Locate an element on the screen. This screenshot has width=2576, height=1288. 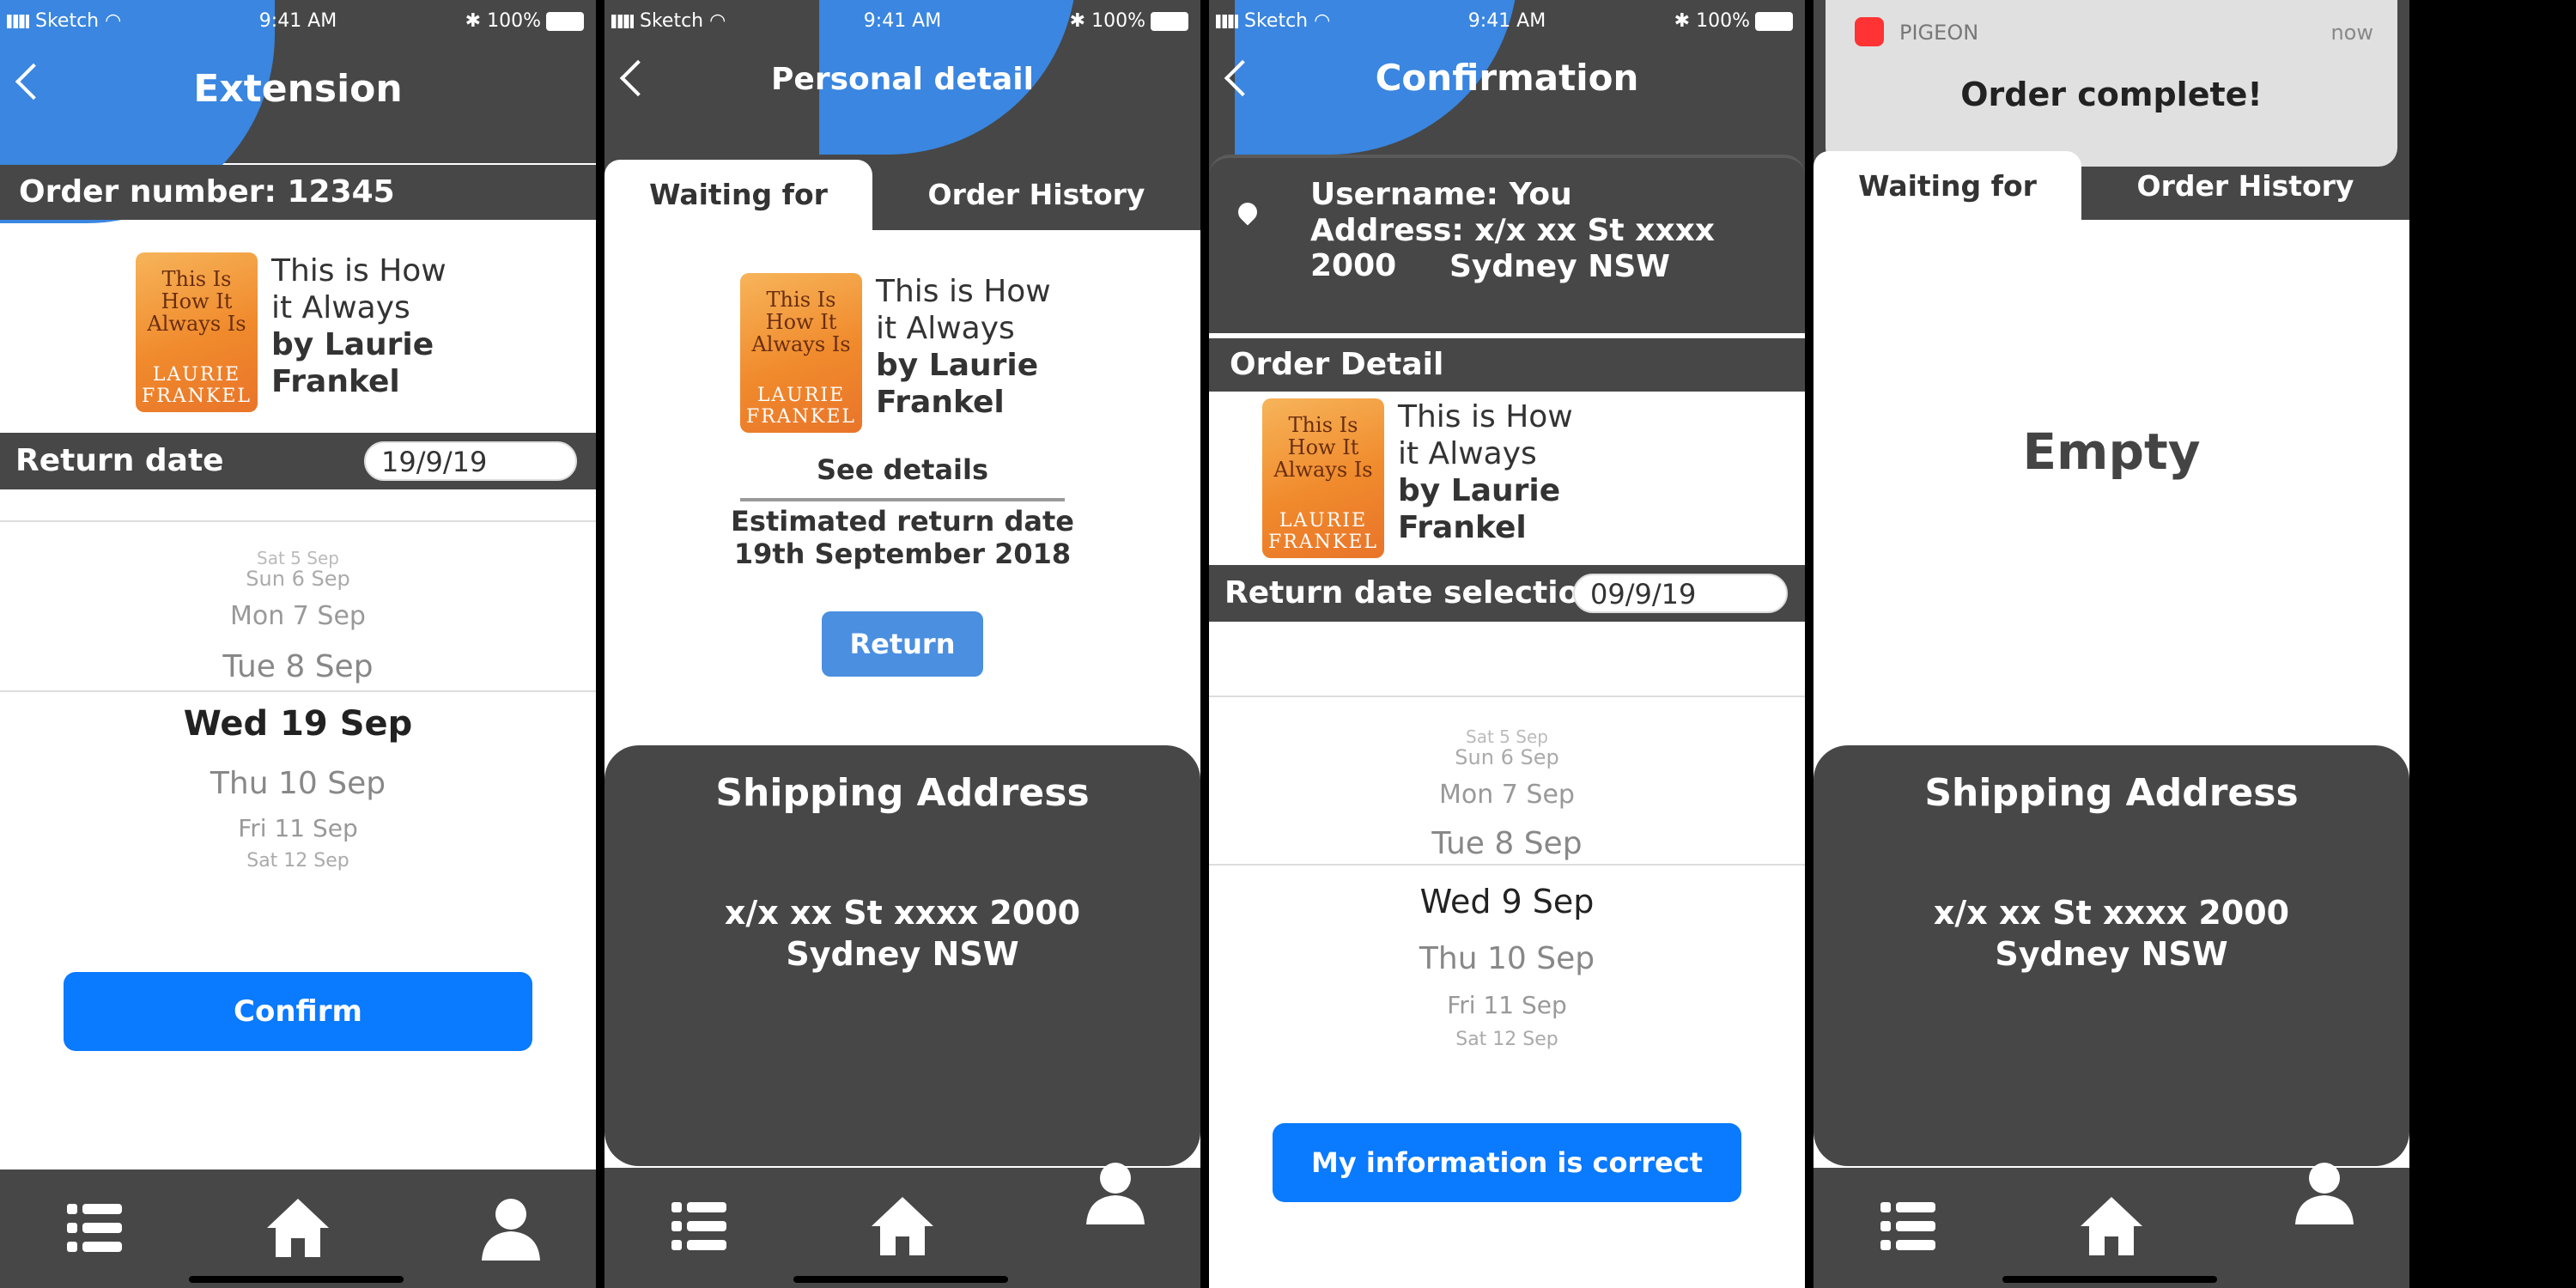
return-date-field: 09/9/19 is located at coordinates (1681, 594).